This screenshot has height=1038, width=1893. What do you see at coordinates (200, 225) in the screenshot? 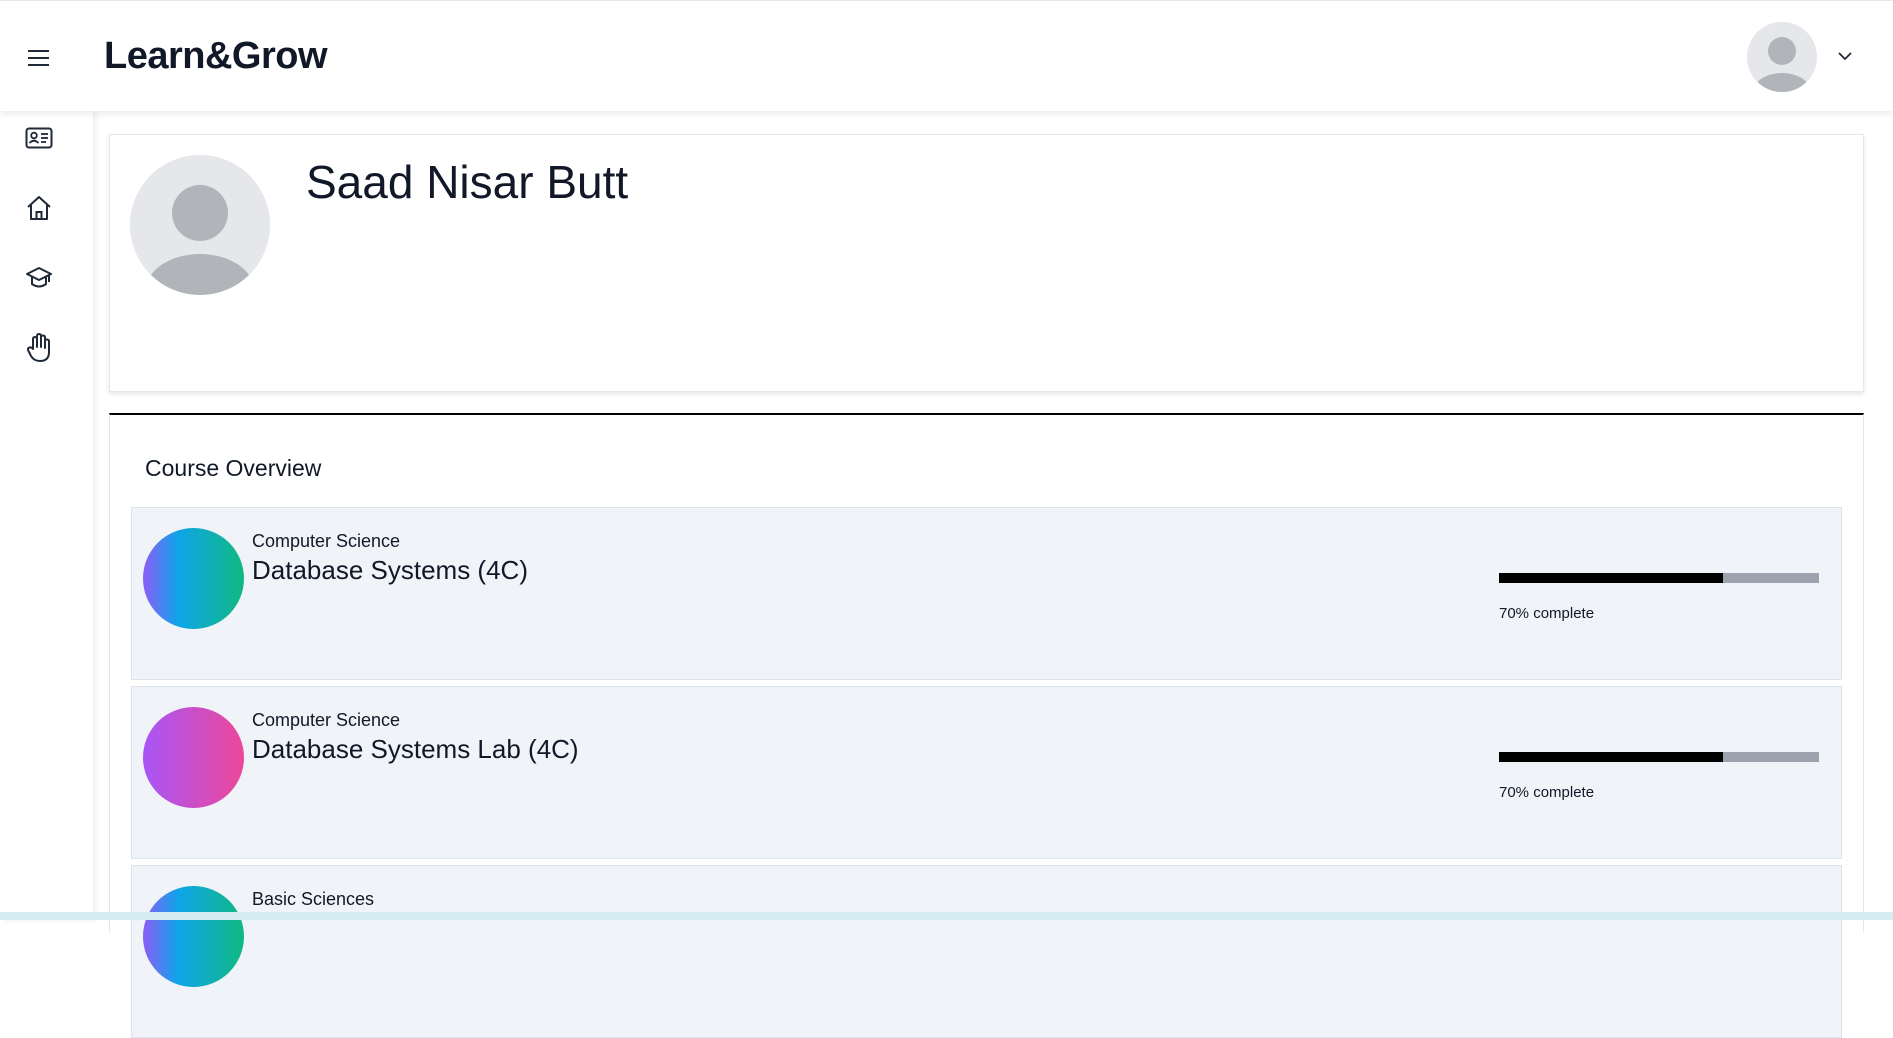
I see `profile-avatar-icon` at bounding box center [200, 225].